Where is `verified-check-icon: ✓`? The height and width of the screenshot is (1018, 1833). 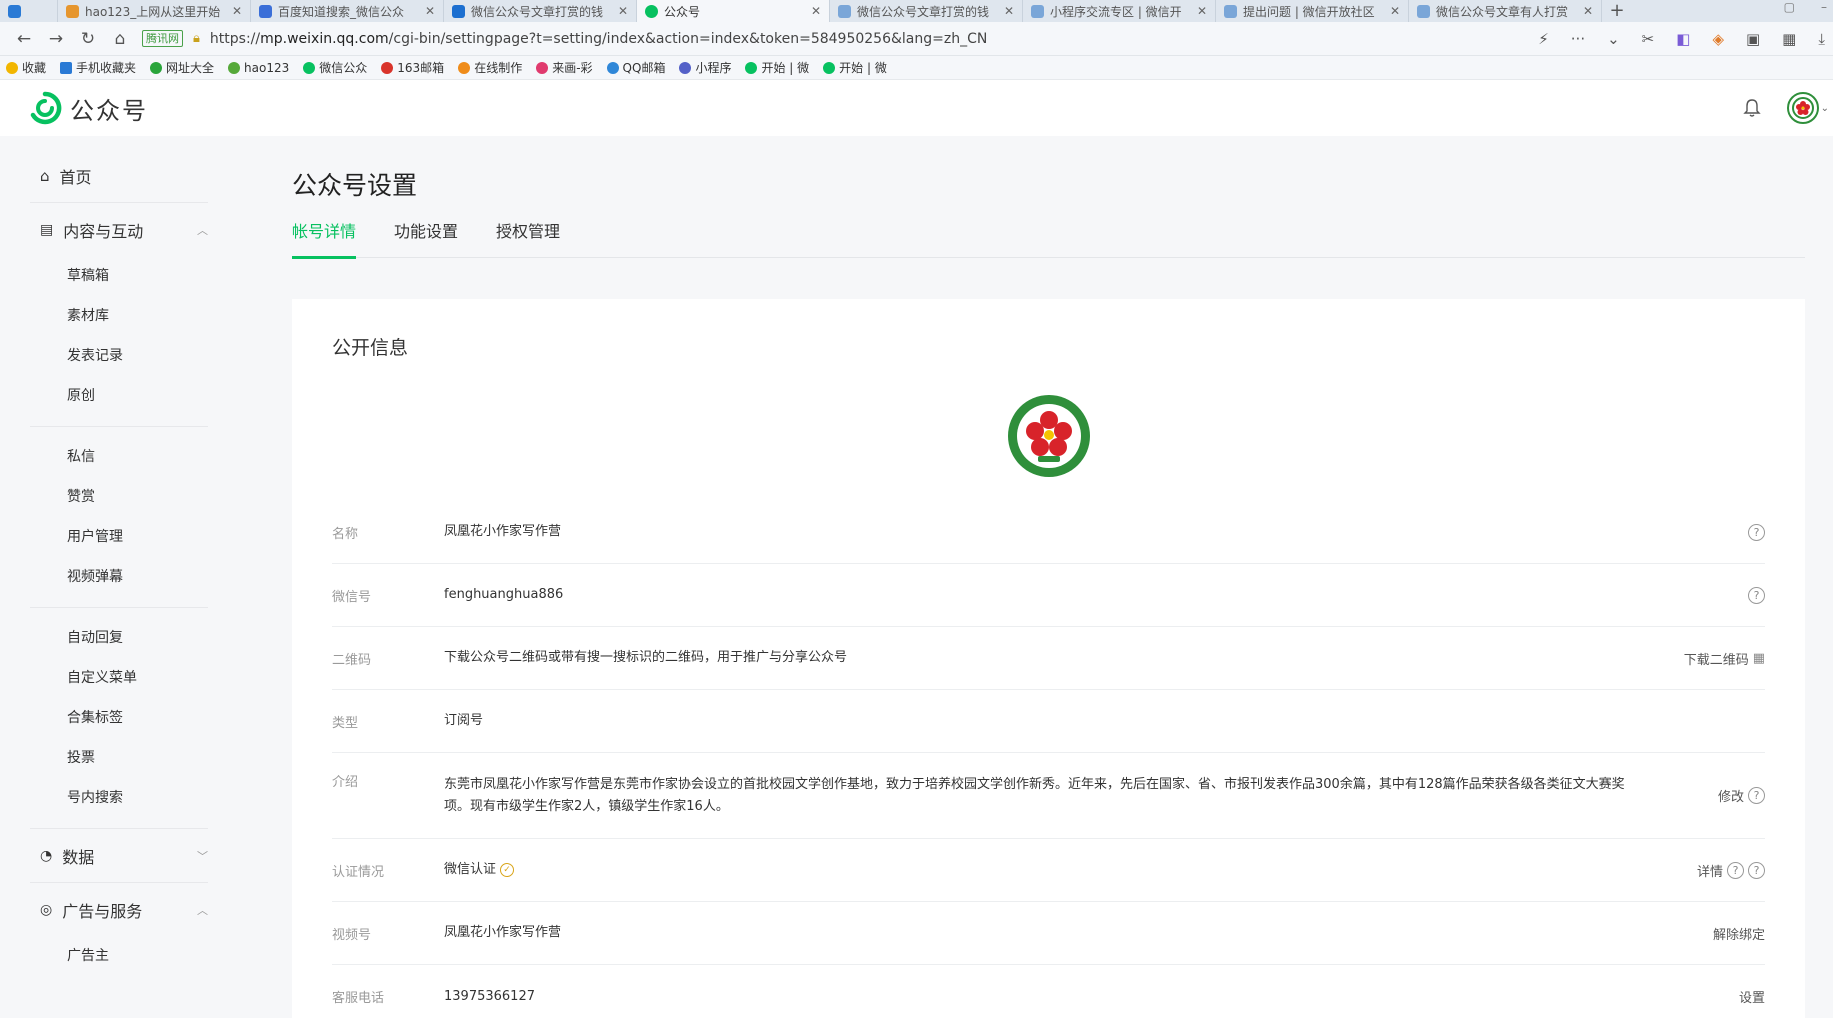
verified-check-icon: ✓ is located at coordinates (507, 870).